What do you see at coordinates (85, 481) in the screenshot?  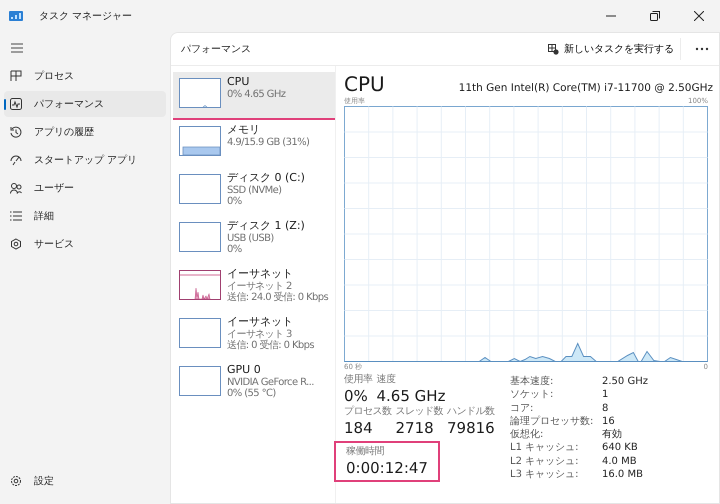 I see `settings-item: 設定` at bounding box center [85, 481].